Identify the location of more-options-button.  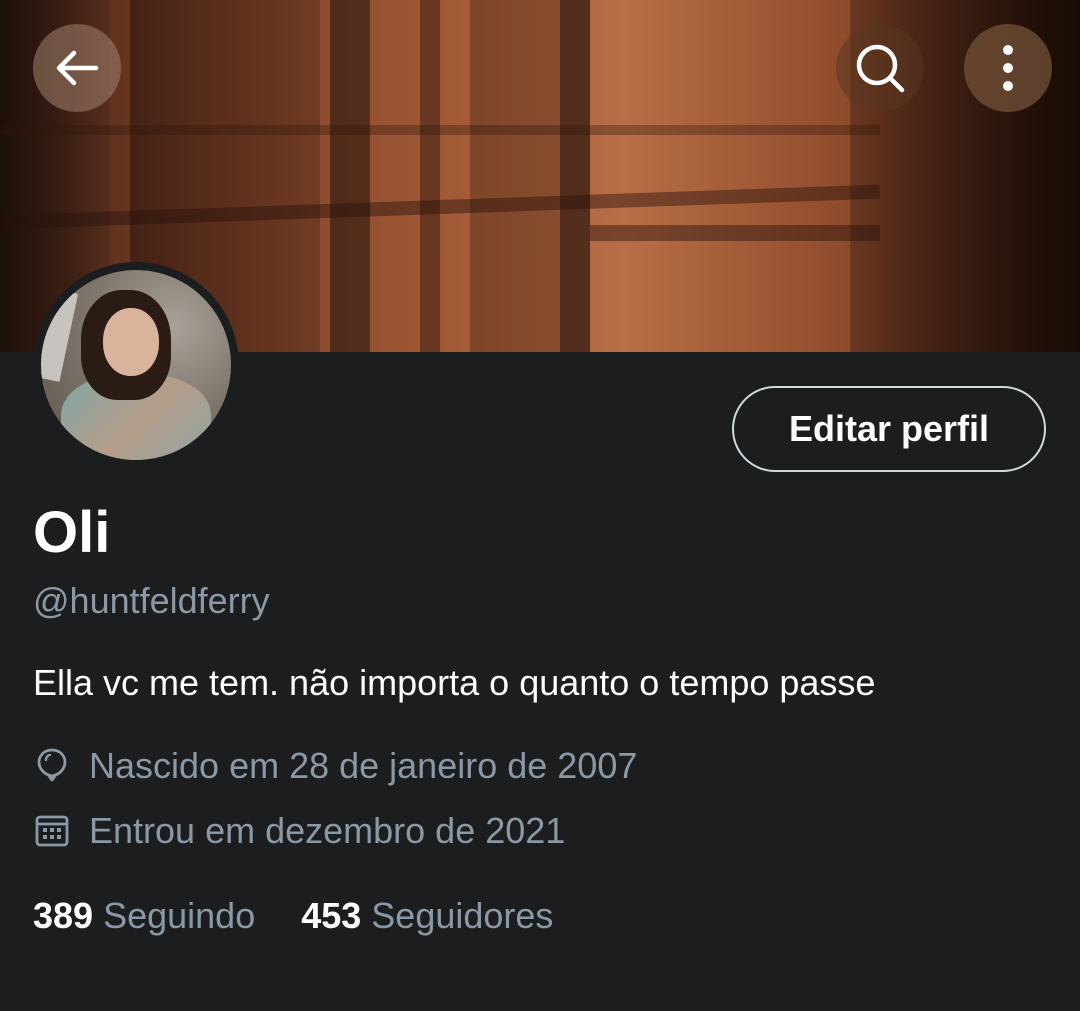
(1008, 68).